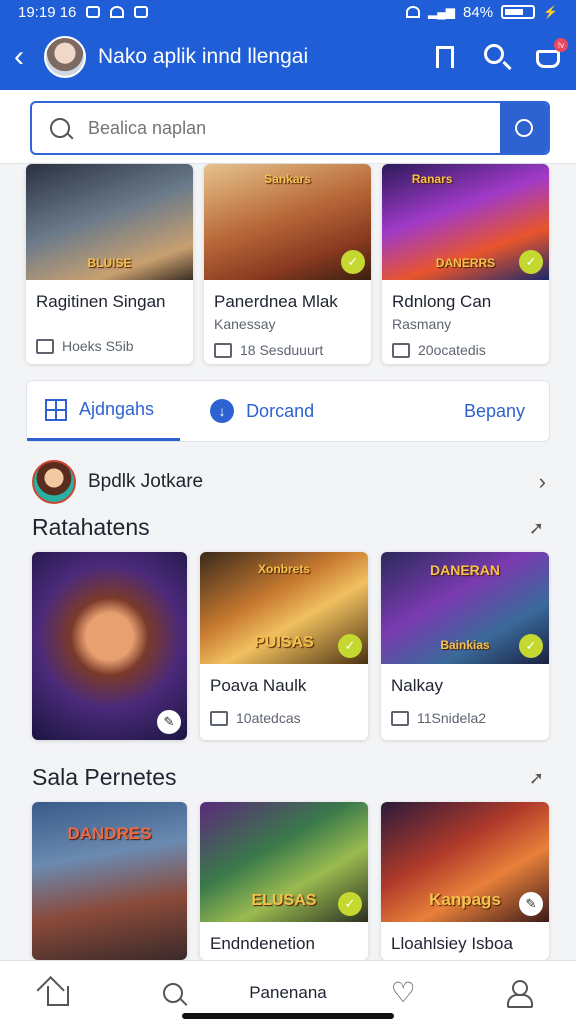  I want to click on notifications-button: !v, so click(552, 54).